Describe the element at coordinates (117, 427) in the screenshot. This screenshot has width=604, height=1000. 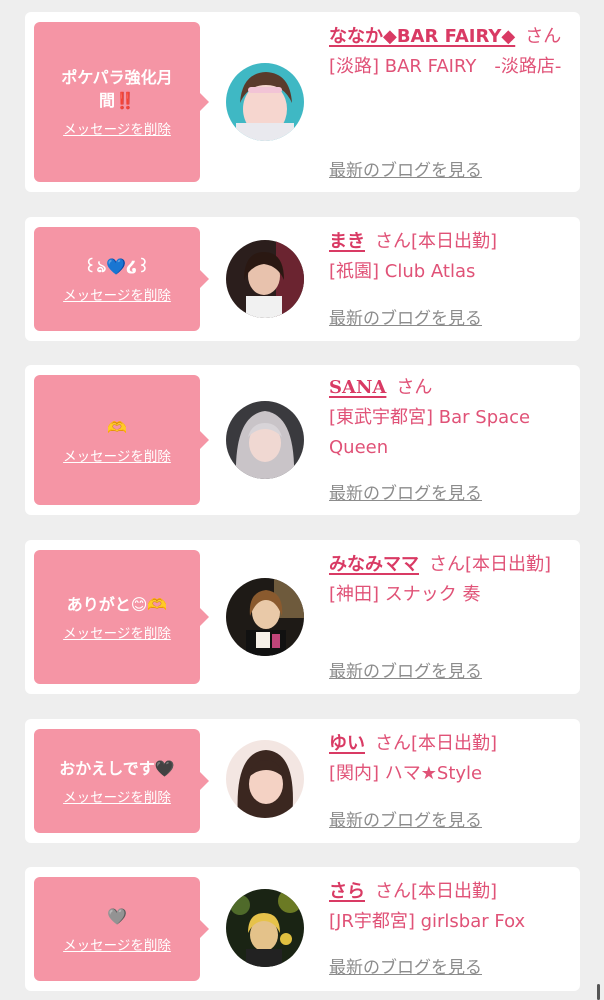
I see `message-text: 🫶` at that location.